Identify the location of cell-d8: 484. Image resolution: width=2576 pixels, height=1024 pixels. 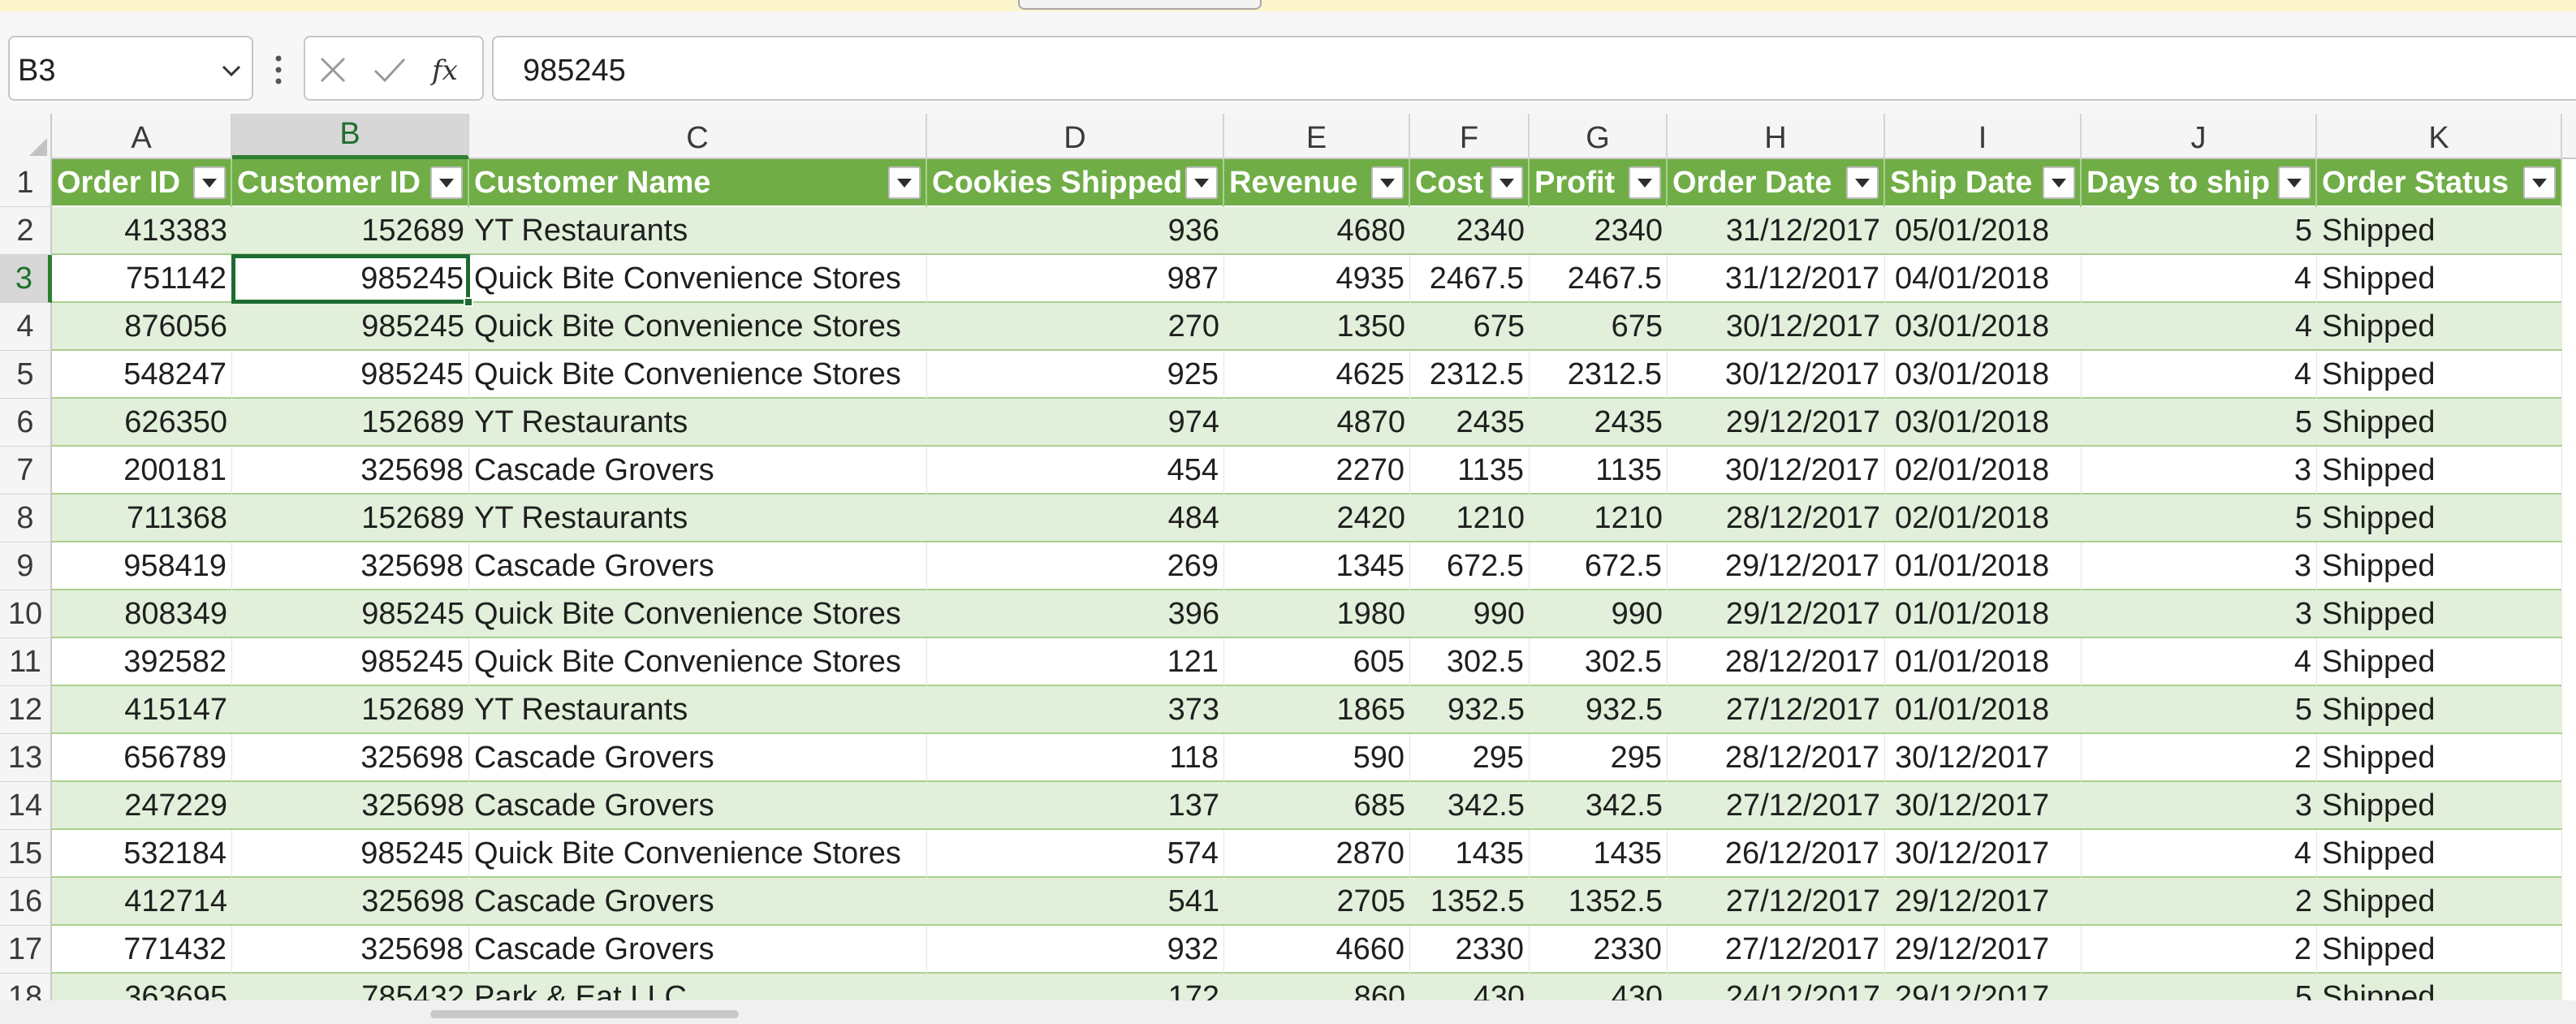
(1075, 518).